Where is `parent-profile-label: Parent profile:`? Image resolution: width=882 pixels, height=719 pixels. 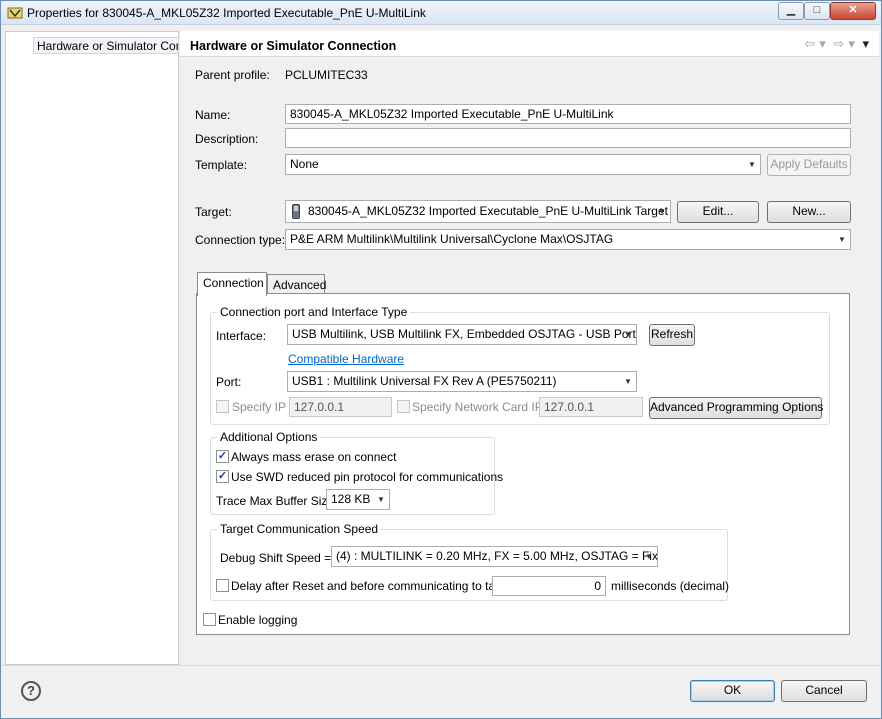 parent-profile-label: Parent profile: is located at coordinates (232, 75).